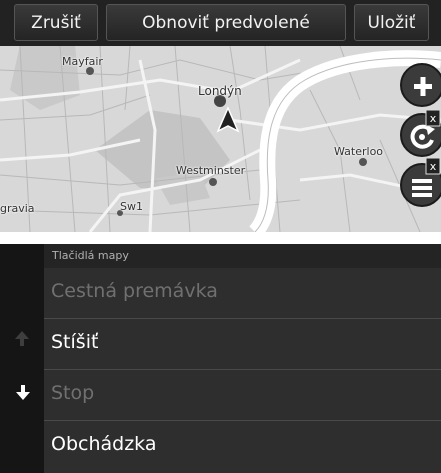  I want to click on list-item-label: Stop, so click(73, 393).